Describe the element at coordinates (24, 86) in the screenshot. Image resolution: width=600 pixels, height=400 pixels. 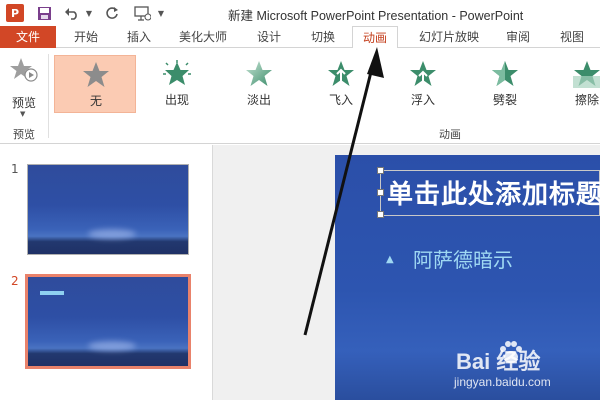
I see `preview-button: 预览 ▼` at that location.